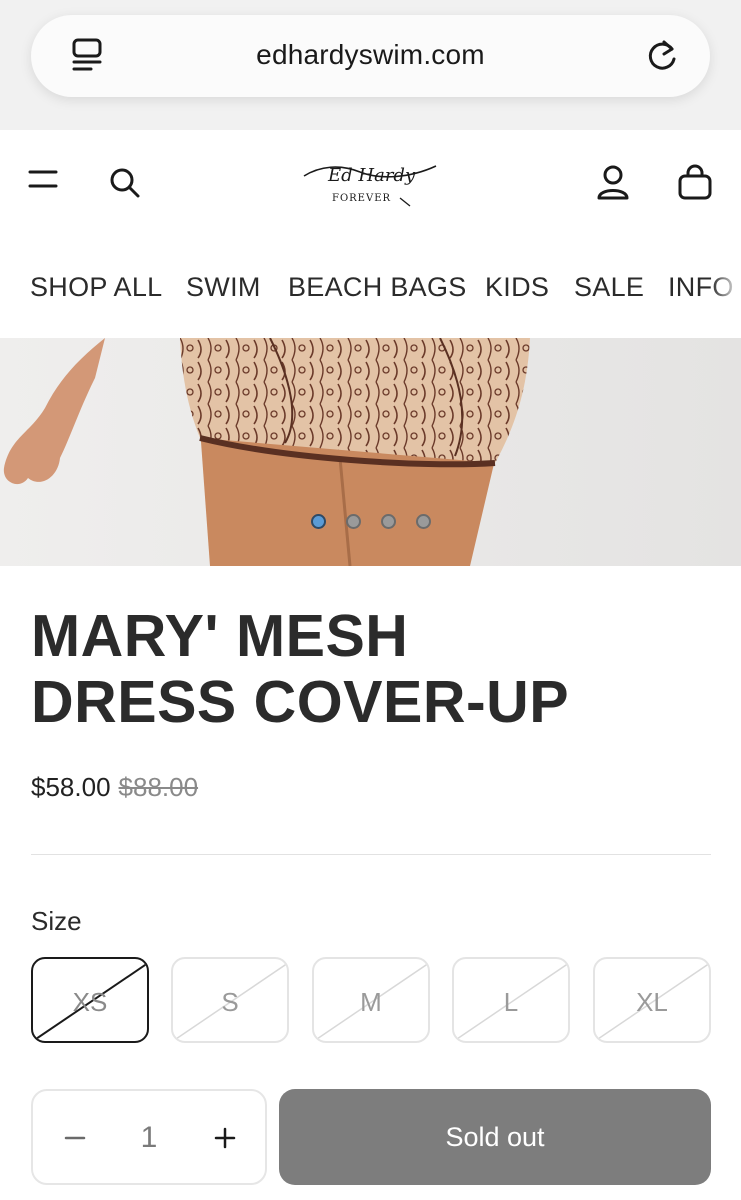 Image resolution: width=741 pixels, height=1200 pixels. I want to click on sold-out-button: Sold out, so click(495, 1137).